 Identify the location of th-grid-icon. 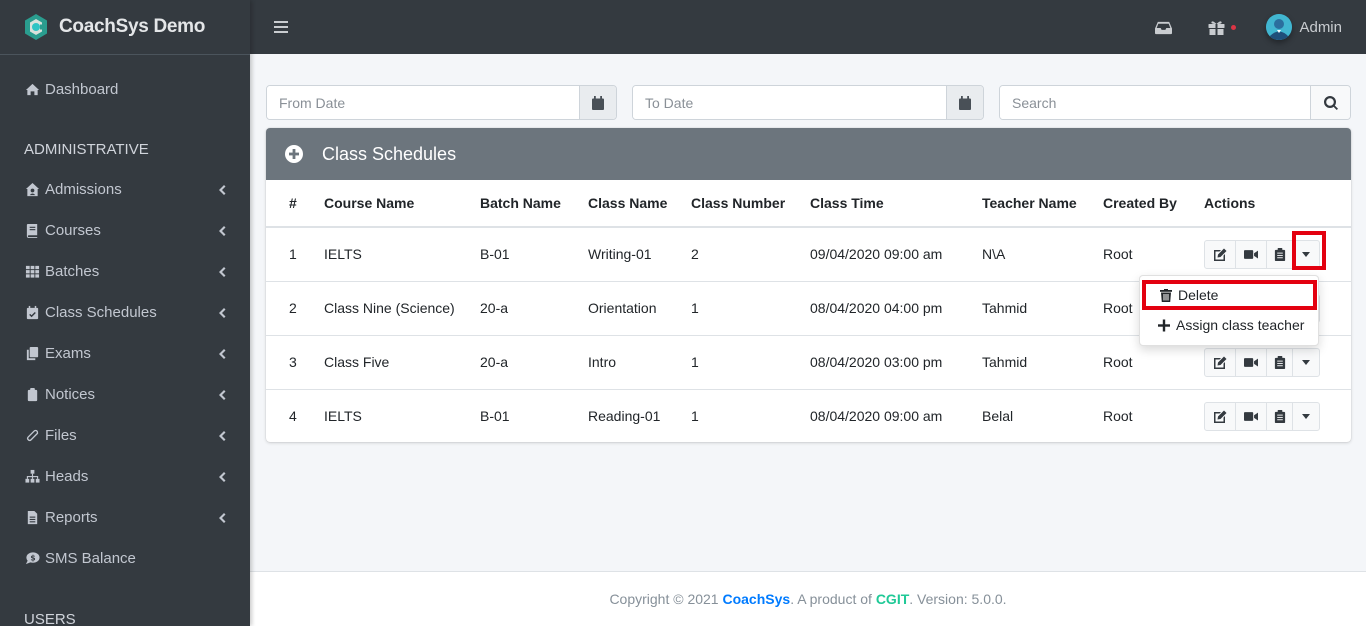
(32, 272).